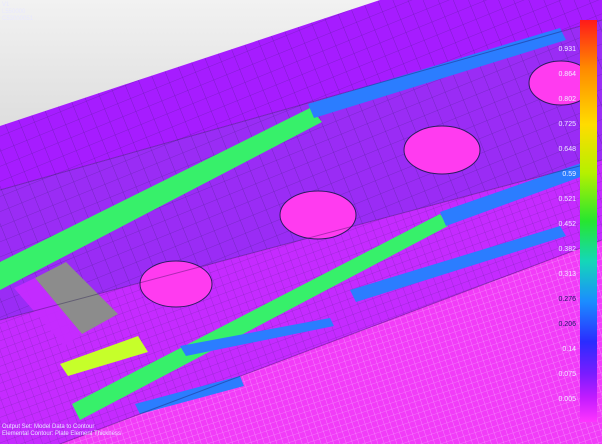  What do you see at coordinates (567, 299) in the screenshot?
I see `legend-tick-10: 0.276` at bounding box center [567, 299].